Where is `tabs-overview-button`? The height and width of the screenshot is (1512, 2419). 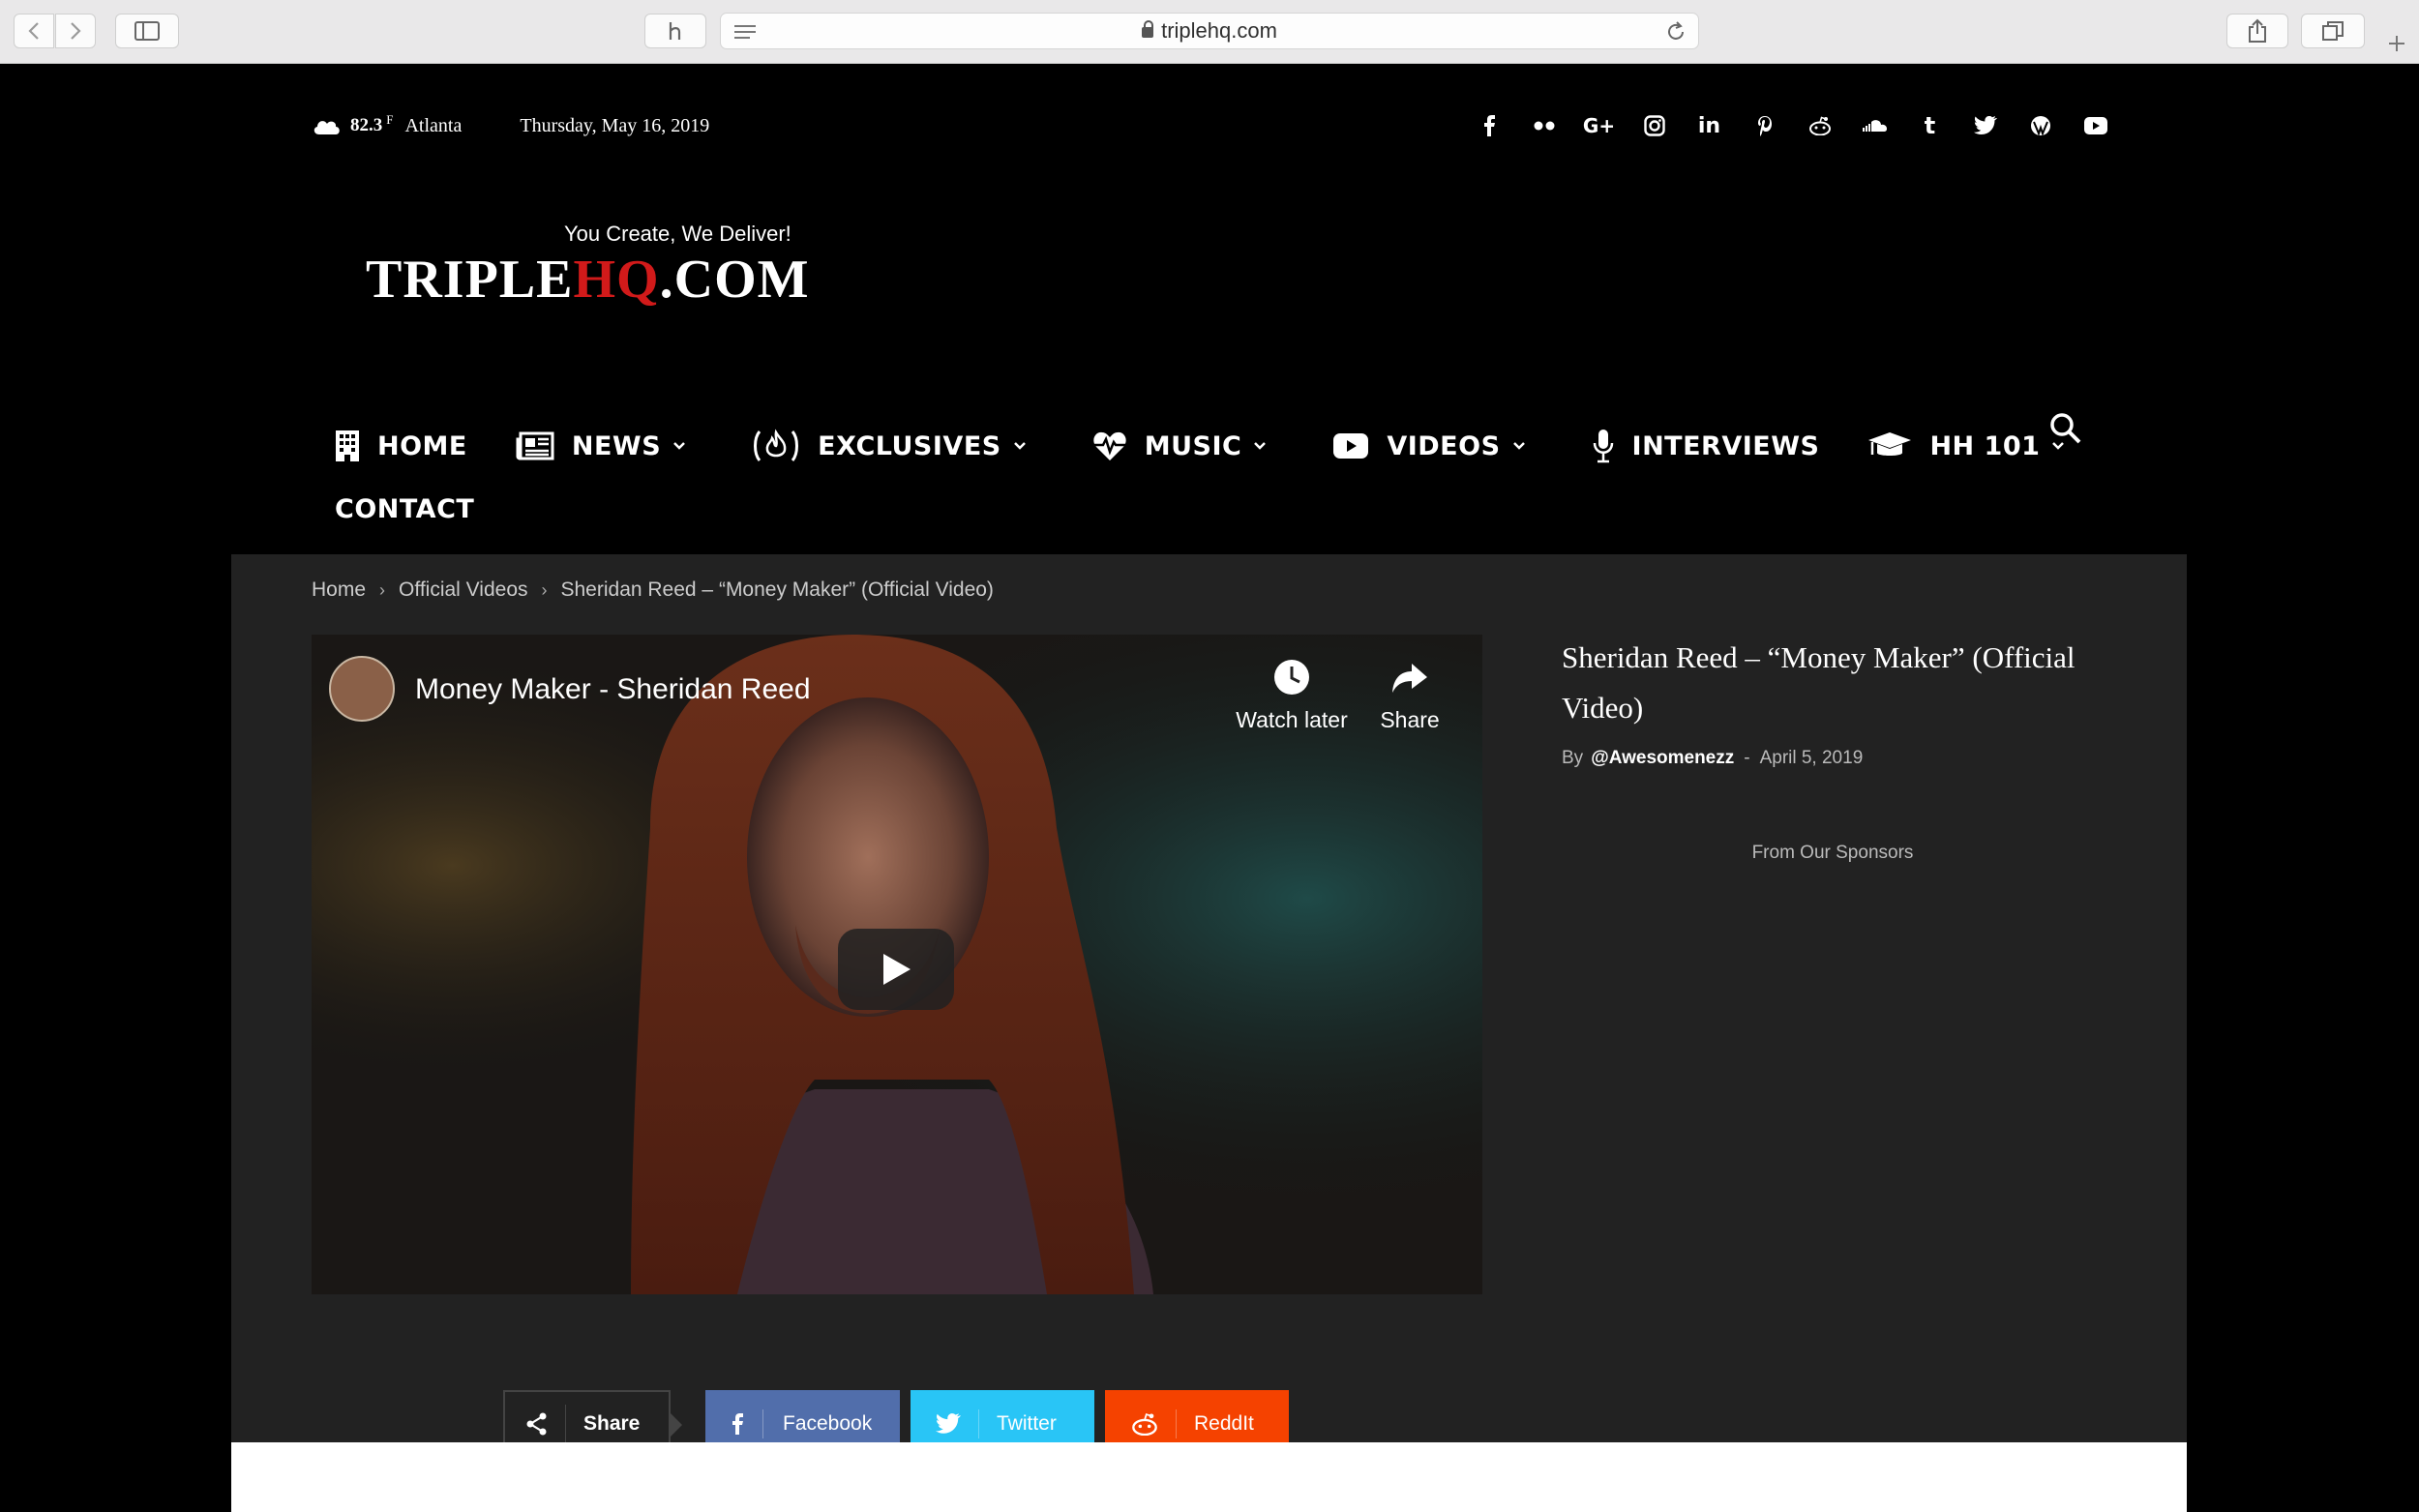 tabs-overview-button is located at coordinates (2333, 31).